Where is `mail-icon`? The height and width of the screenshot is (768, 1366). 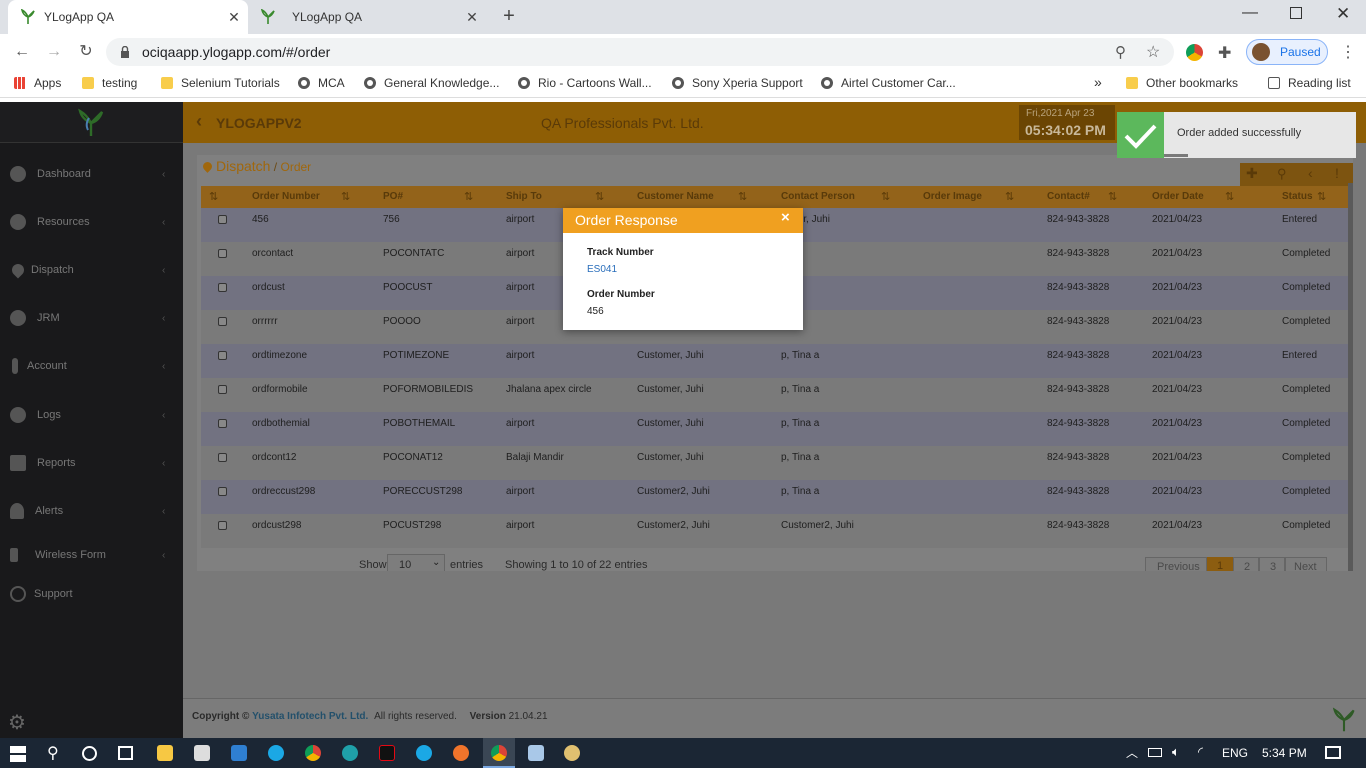 mail-icon is located at coordinates (239, 753).